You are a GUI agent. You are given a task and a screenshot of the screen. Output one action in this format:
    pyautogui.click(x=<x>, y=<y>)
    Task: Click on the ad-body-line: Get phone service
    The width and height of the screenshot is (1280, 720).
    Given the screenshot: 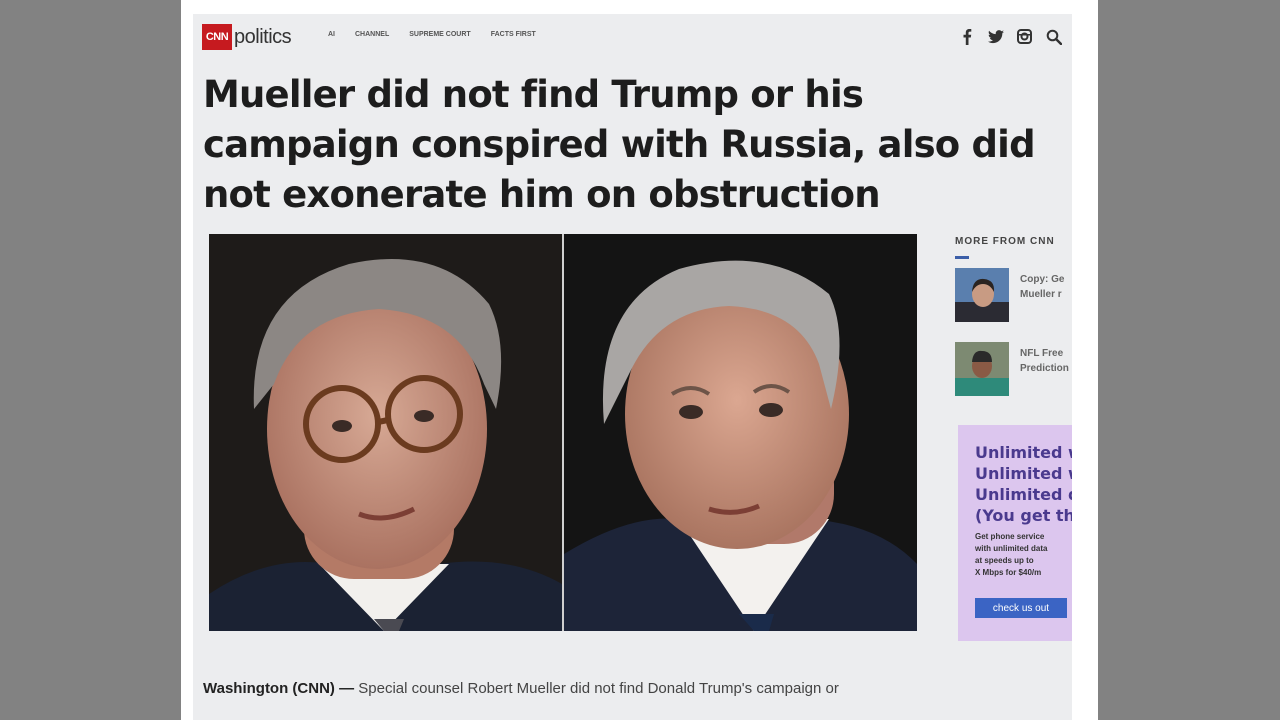 What is the action you would take?
    pyautogui.click(x=1010, y=536)
    